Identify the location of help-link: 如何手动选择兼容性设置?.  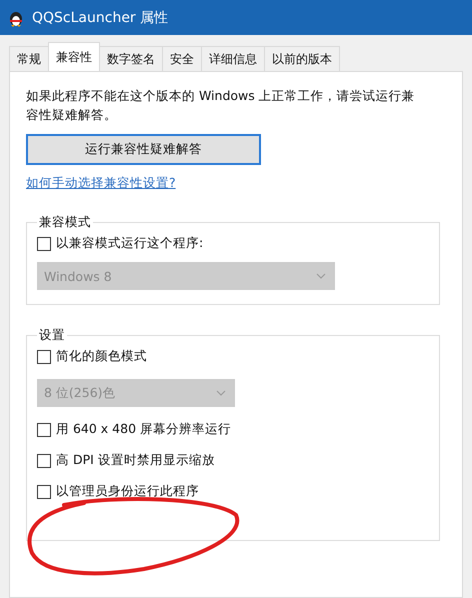
(101, 183).